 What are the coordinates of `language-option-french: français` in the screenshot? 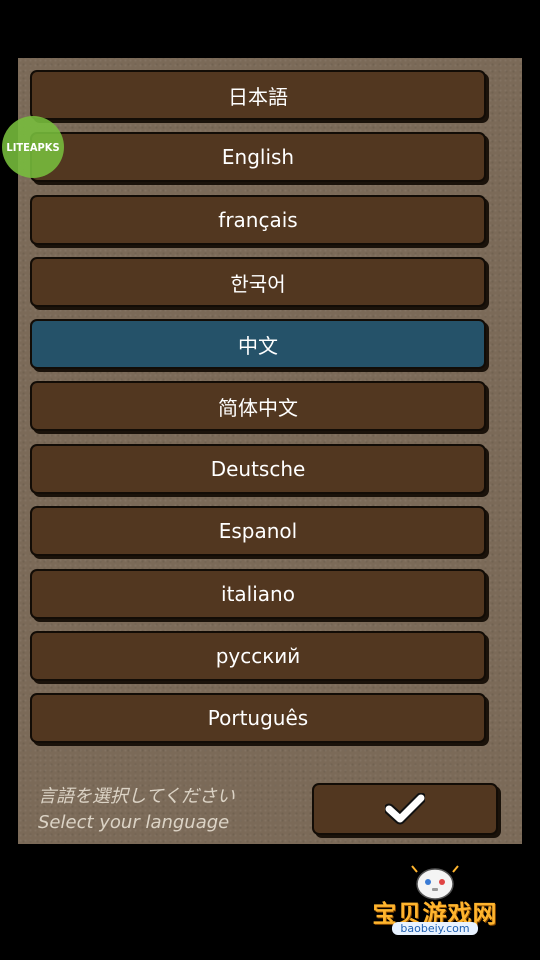 It's located at (258, 220).